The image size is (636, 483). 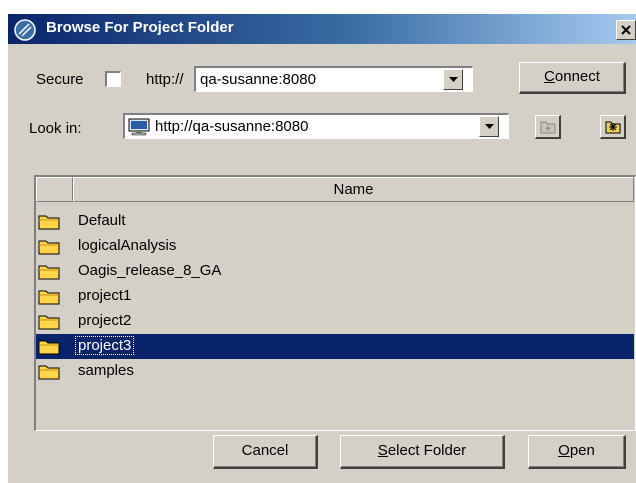 What do you see at coordinates (165, 79) in the screenshot?
I see `protocol-prefix: http://` at bounding box center [165, 79].